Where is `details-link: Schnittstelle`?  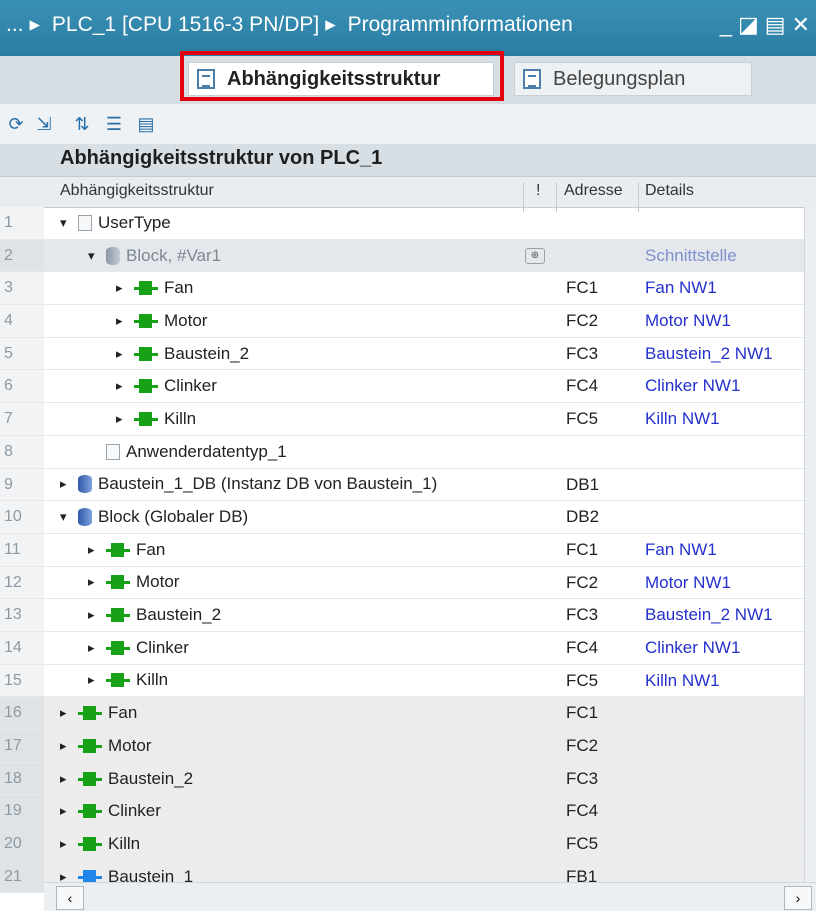
details-link: Schnittstelle is located at coordinates (691, 255).